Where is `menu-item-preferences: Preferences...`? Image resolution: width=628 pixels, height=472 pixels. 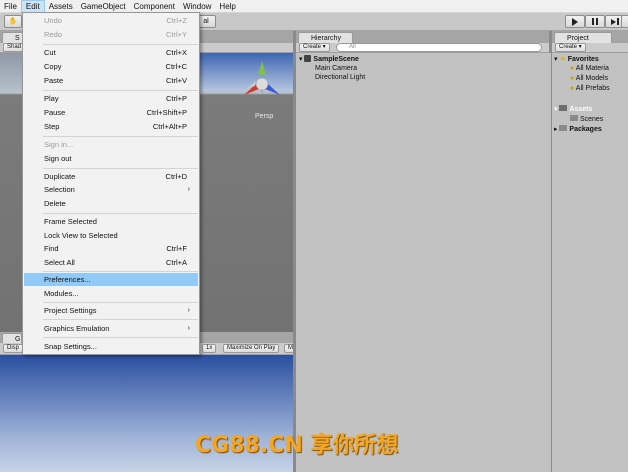
menu-item-preferences: Preferences... is located at coordinates (111, 279).